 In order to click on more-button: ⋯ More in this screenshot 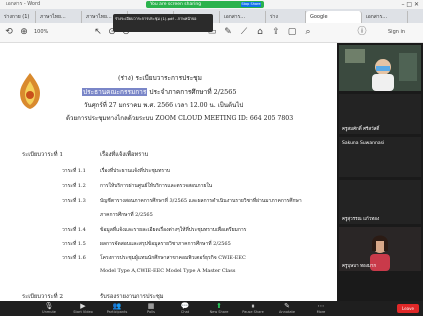, I will do `click(321, 308)`.